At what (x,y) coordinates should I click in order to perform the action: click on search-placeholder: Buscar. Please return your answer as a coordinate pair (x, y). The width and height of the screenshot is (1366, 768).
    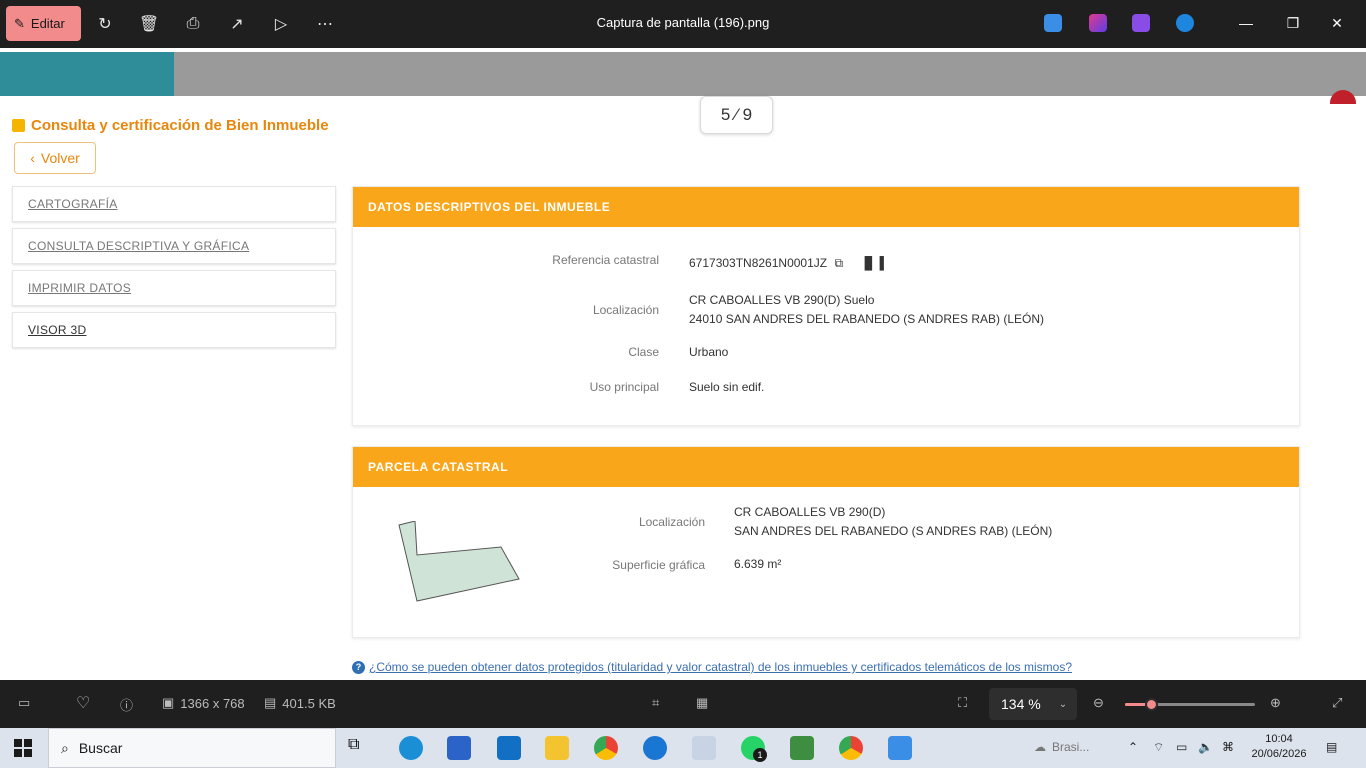
    Looking at the image, I should click on (100, 748).